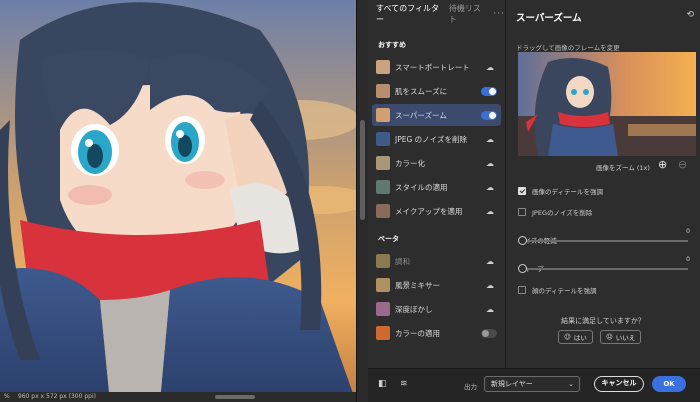 The image size is (700, 402). What do you see at coordinates (417, 333) in the screenshot?
I see `filter-label: カラーの適用` at bounding box center [417, 333].